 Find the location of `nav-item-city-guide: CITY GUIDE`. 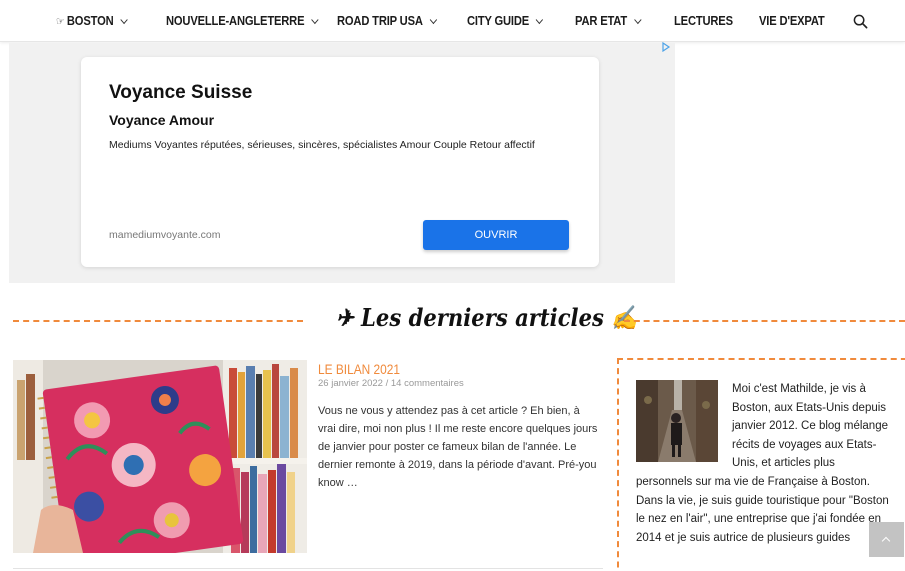

nav-item-city-guide: CITY GUIDE is located at coordinates (505, 20).